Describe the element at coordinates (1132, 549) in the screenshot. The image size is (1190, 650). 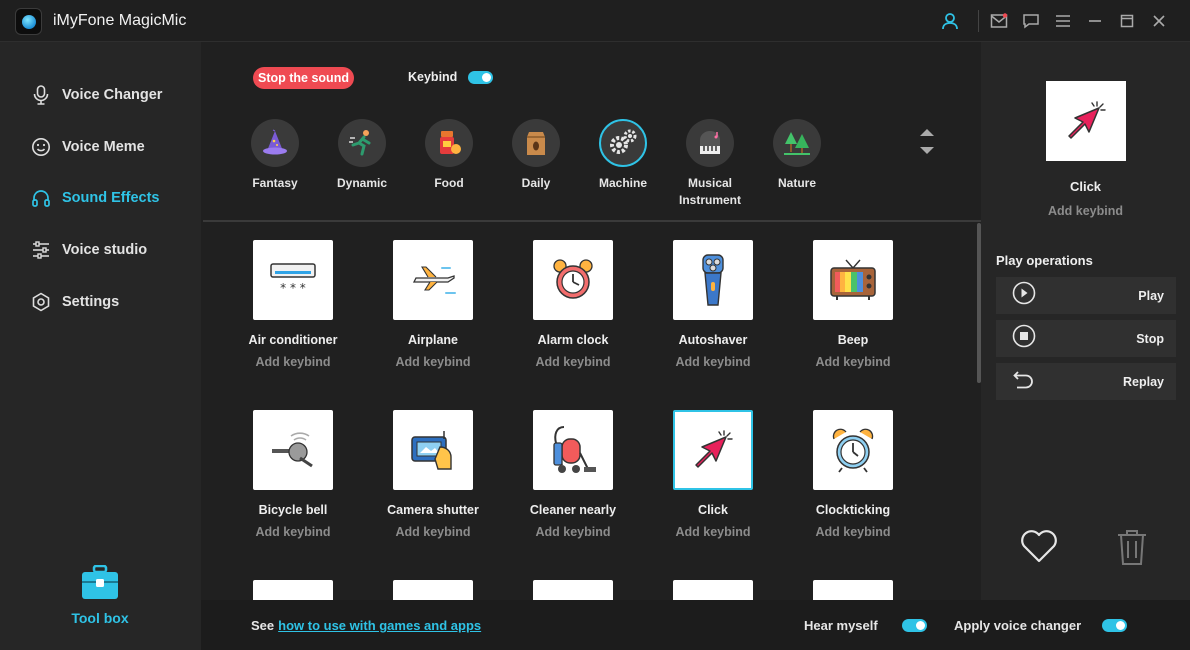
I see `trash-icon` at that location.